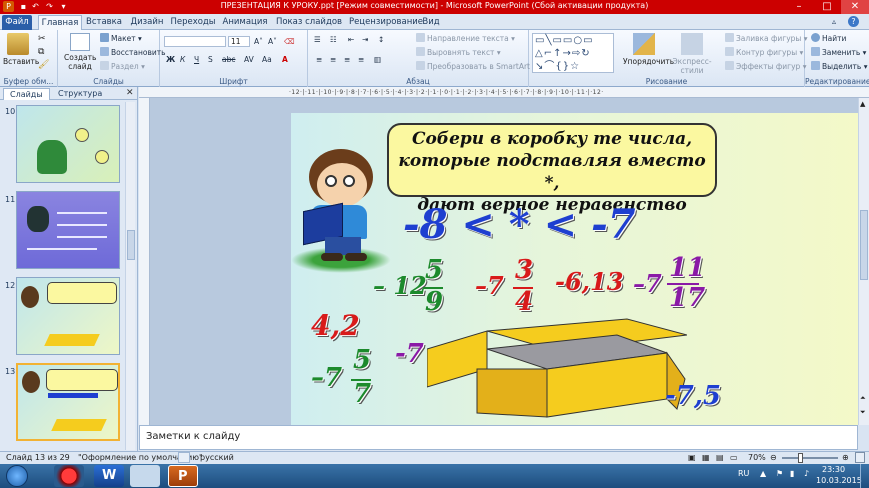 The height and width of the screenshot is (488, 869). I want to click on shrink-font-icon: A˅, so click(272, 41).